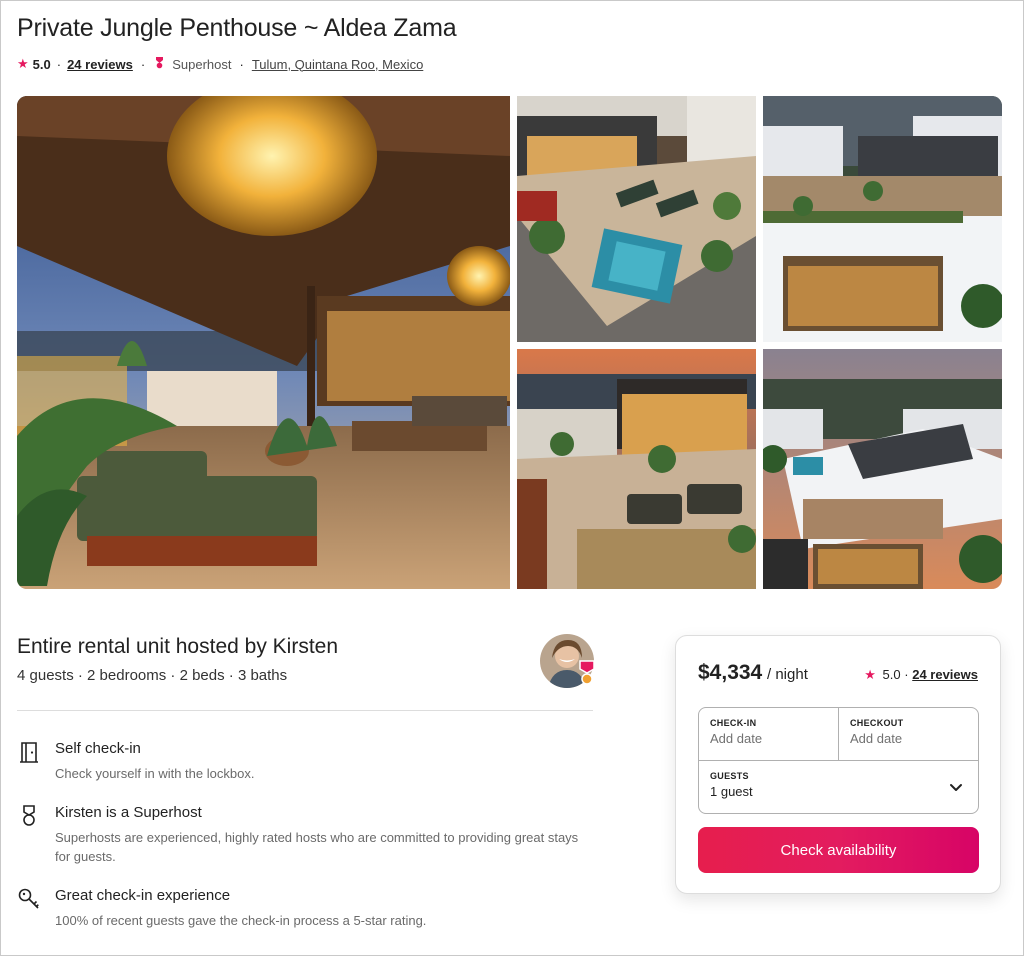 This screenshot has height=956, width=1024. What do you see at coordinates (155, 773) in the screenshot?
I see `feature-description: Check yourself in with the lockbox.` at bounding box center [155, 773].